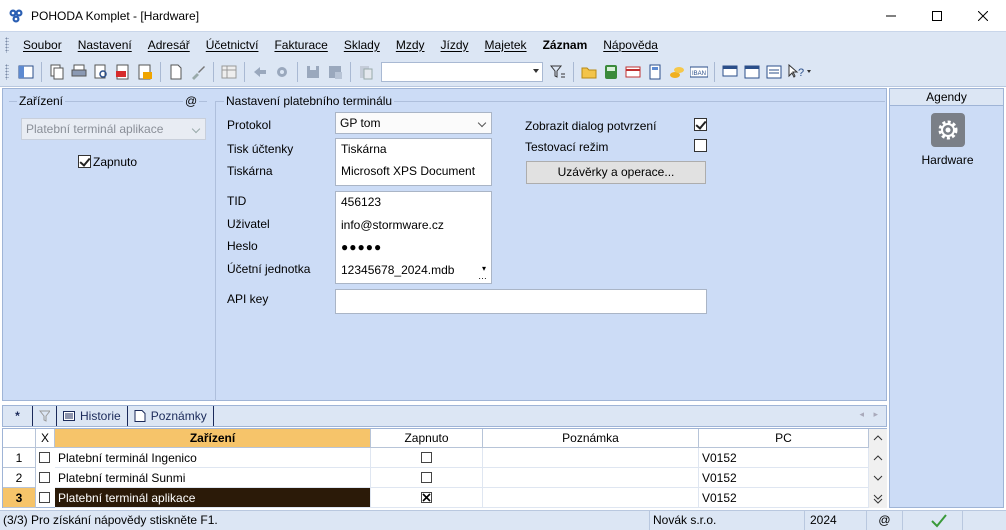 This screenshot has height=530, width=1006. I want to click on maximize-button, so click(937, 15).